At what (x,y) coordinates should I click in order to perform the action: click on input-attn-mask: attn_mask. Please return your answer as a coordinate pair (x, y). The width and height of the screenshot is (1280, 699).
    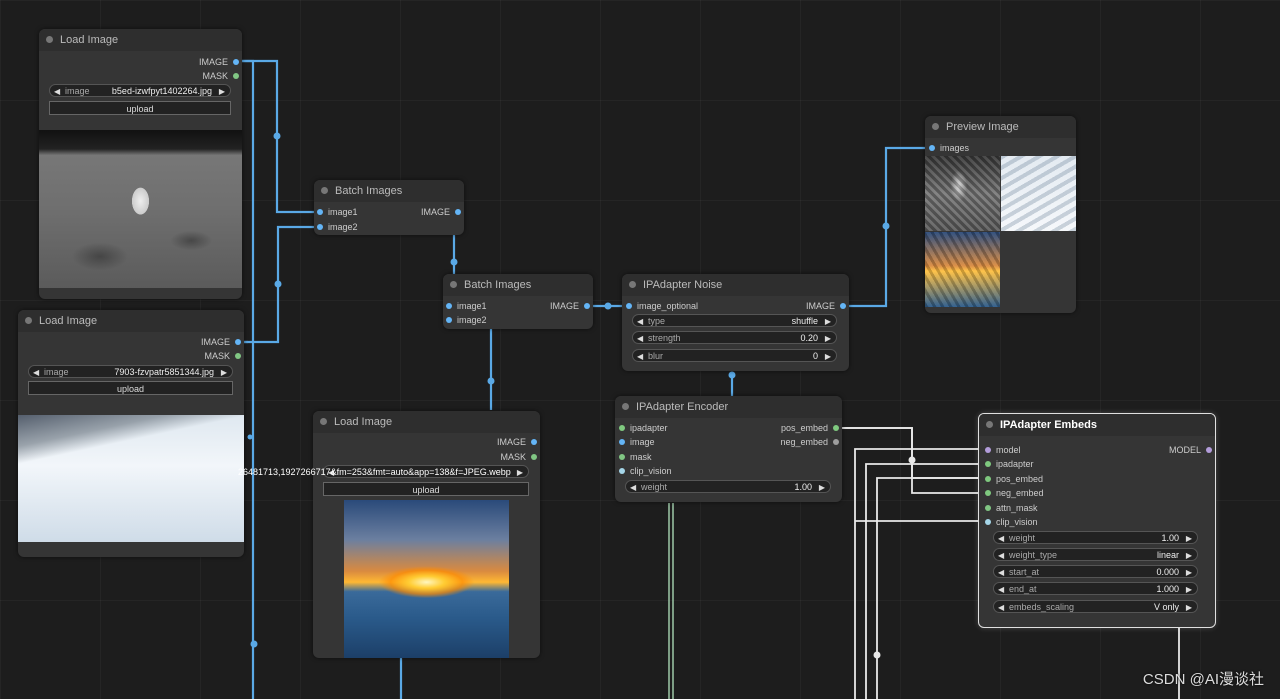
    Looking at the image, I should click on (1011, 508).